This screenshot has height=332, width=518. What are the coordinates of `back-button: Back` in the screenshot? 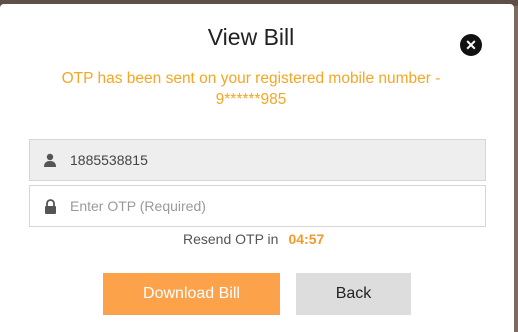 It's located at (353, 294).